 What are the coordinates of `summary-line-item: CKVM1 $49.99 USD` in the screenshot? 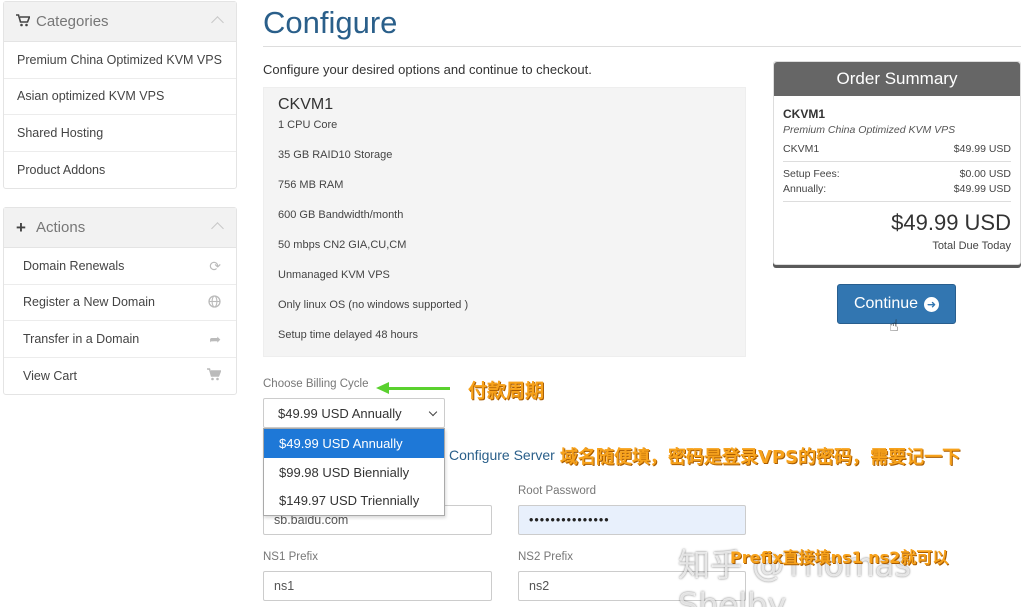 It's located at (897, 149).